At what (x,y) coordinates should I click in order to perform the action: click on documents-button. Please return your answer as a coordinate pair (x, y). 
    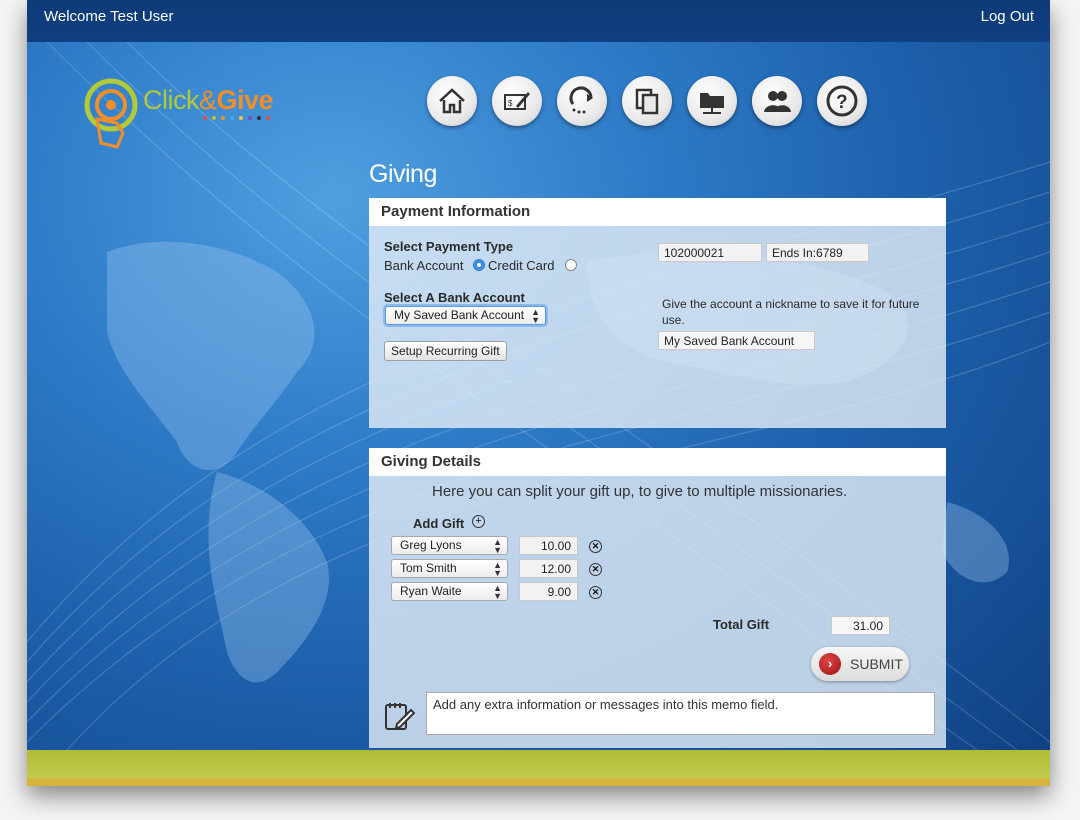
    Looking at the image, I should click on (647, 101).